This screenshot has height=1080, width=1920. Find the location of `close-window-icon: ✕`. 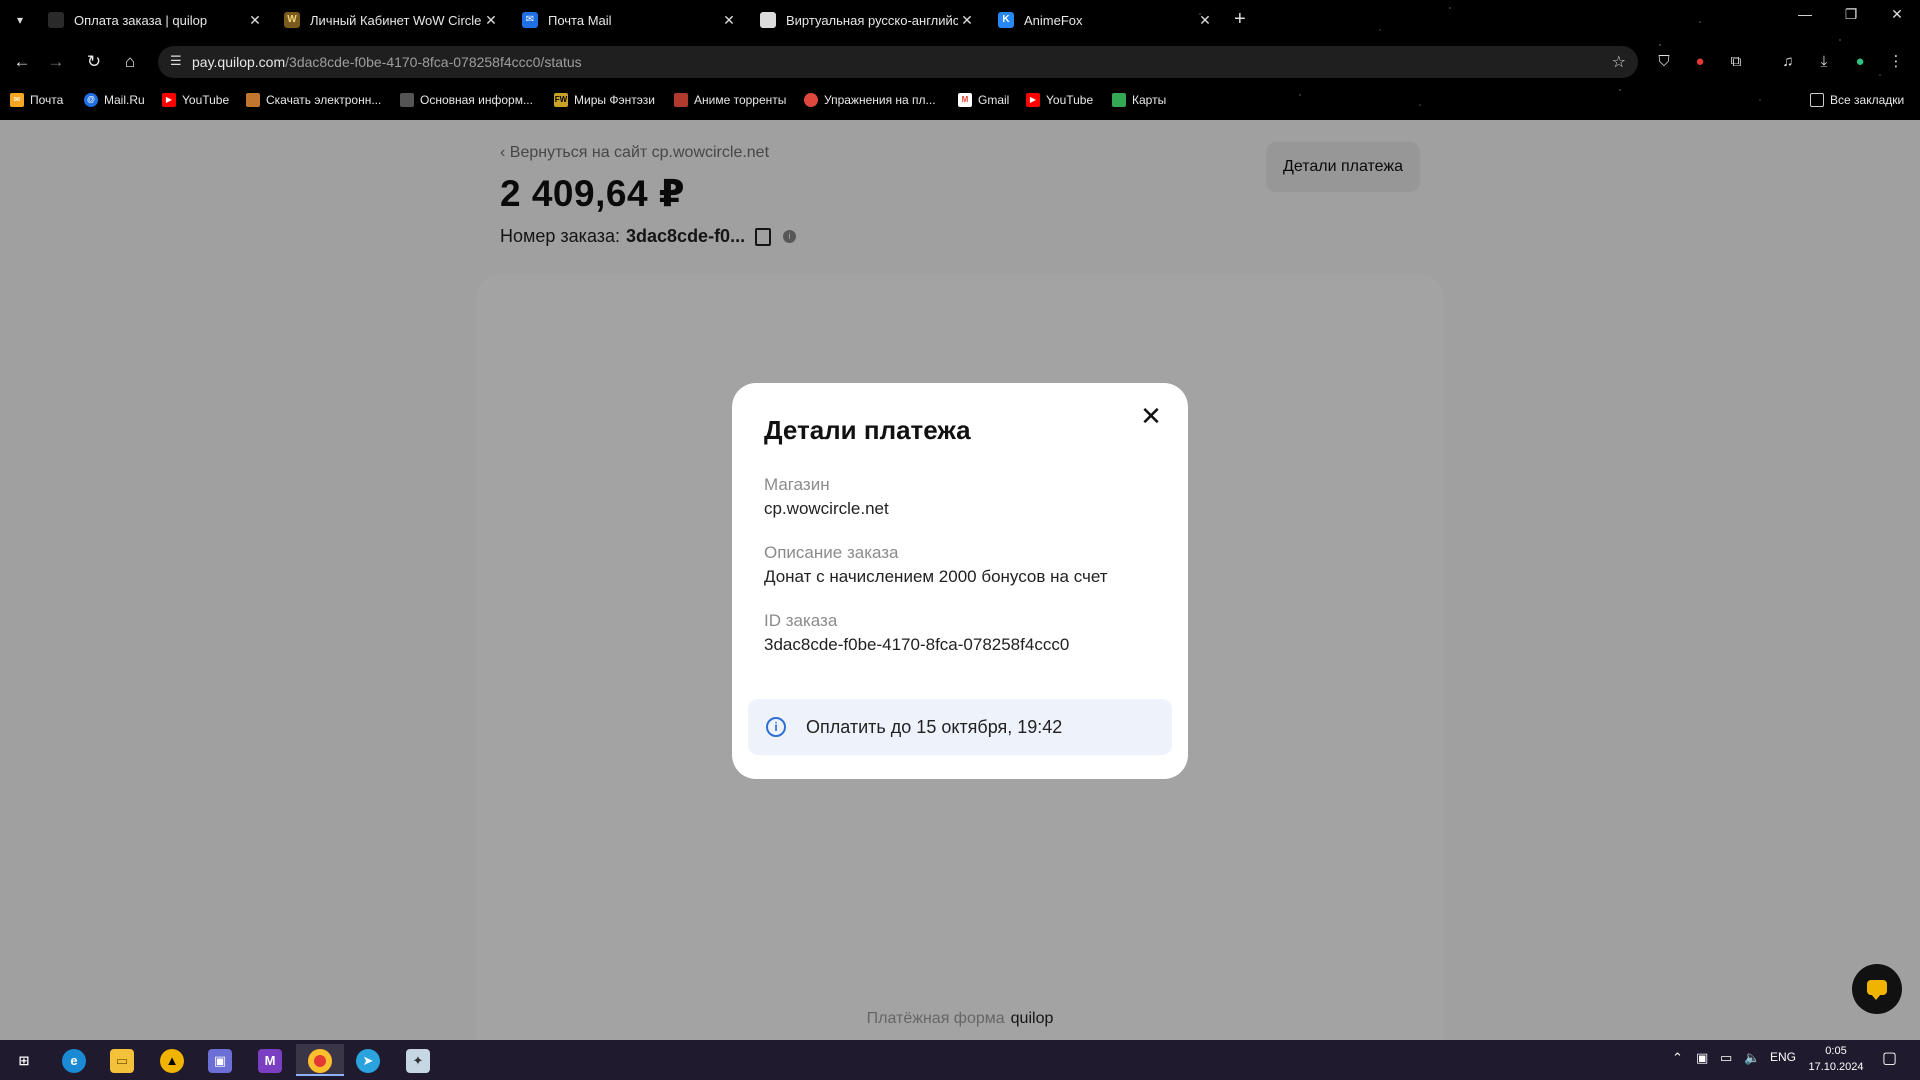

close-window-icon: ✕ is located at coordinates (1897, 14).